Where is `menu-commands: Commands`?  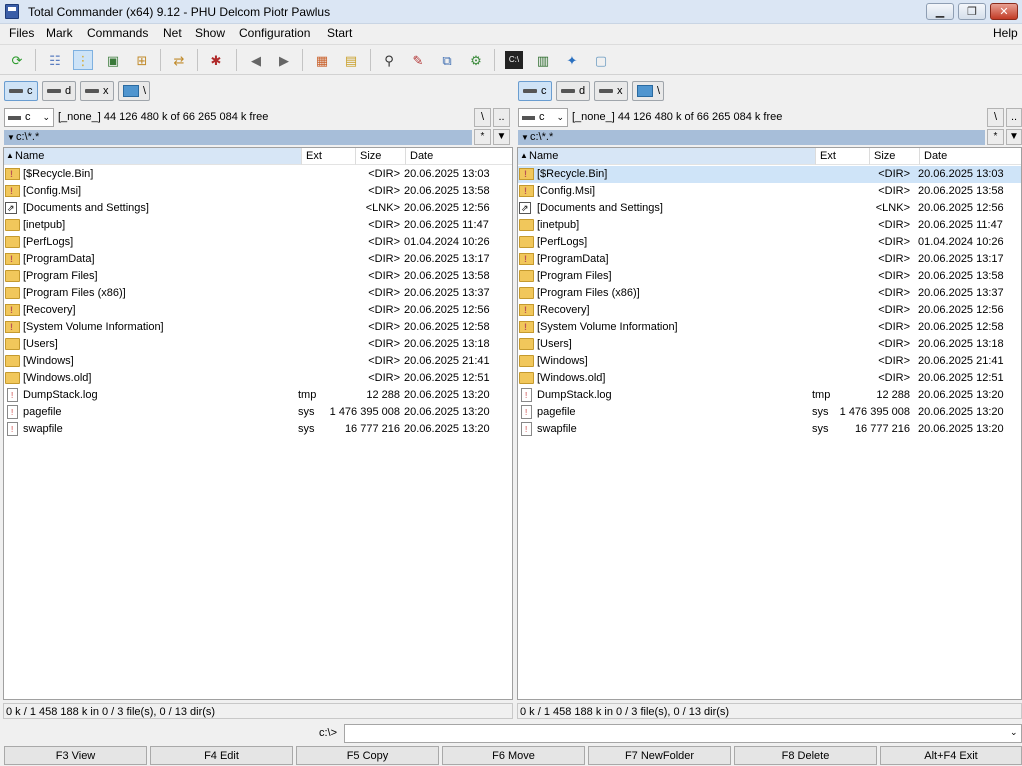 menu-commands: Commands is located at coordinates (117, 33).